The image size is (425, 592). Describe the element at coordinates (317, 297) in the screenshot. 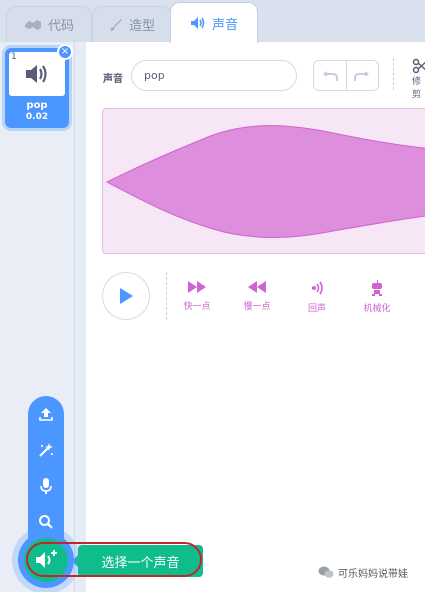

I see `effect-echo-button: 回声` at that location.